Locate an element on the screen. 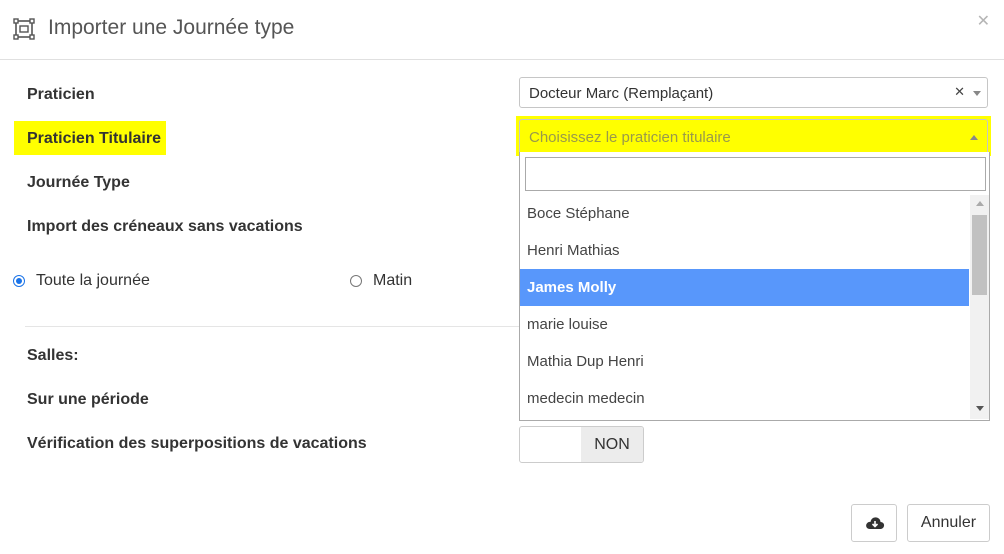  radio-toute-journee-label: Toute la journée is located at coordinates (93, 280).